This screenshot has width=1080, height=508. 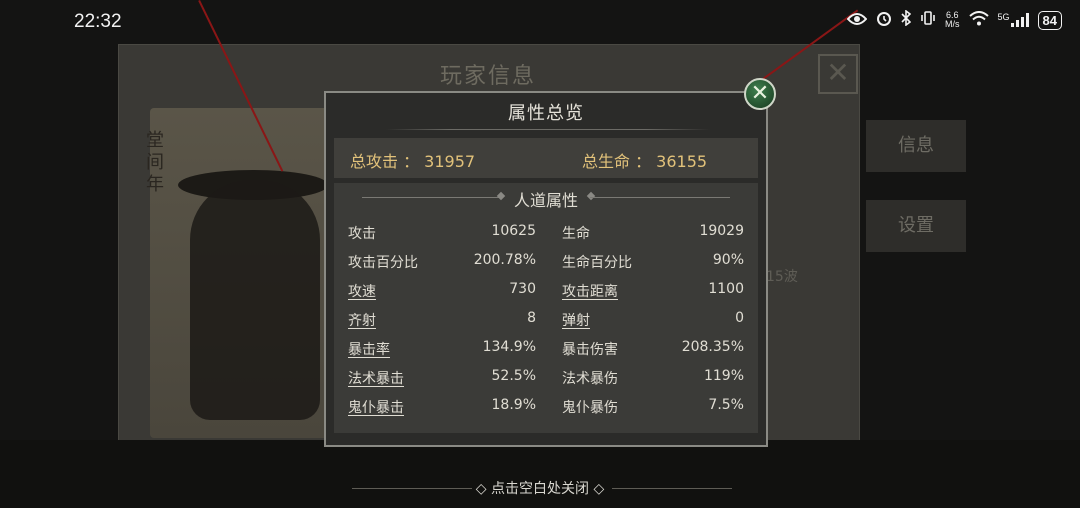 I want to click on spell-crit-link: 法术暴击, so click(x=376, y=378).